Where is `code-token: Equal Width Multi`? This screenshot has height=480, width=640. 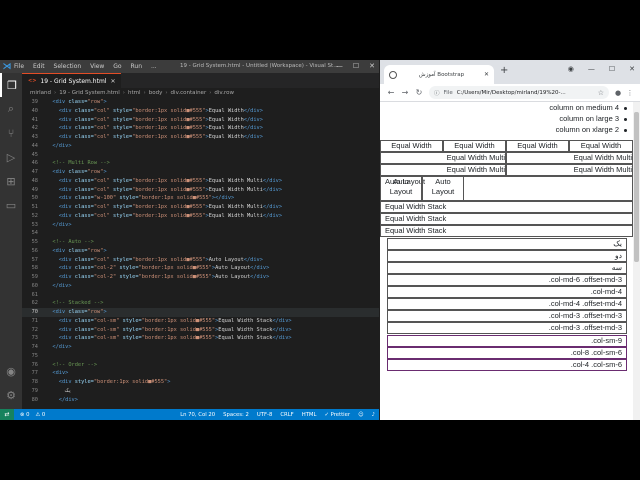
code-token: Equal Width Multi is located at coordinates (235, 189).